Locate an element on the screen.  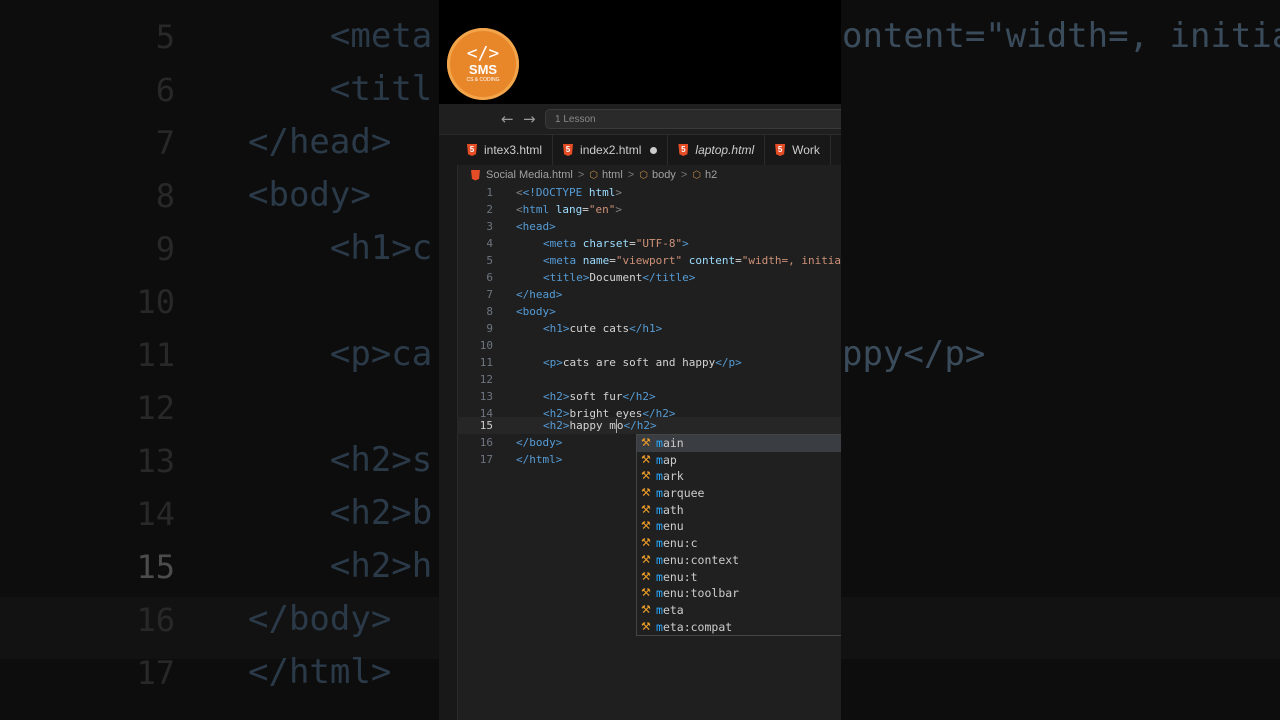
suggestion-rest: enu:t is located at coordinates (680, 576).